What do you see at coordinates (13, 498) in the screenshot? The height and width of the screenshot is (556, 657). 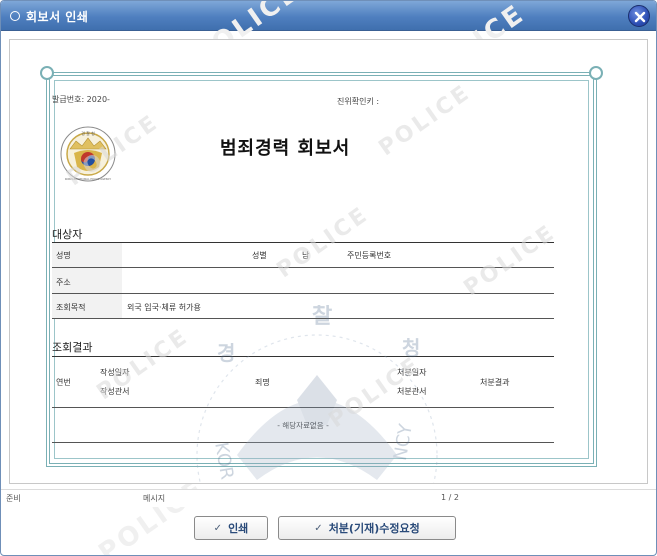 I see `status-ready: 준비` at bounding box center [13, 498].